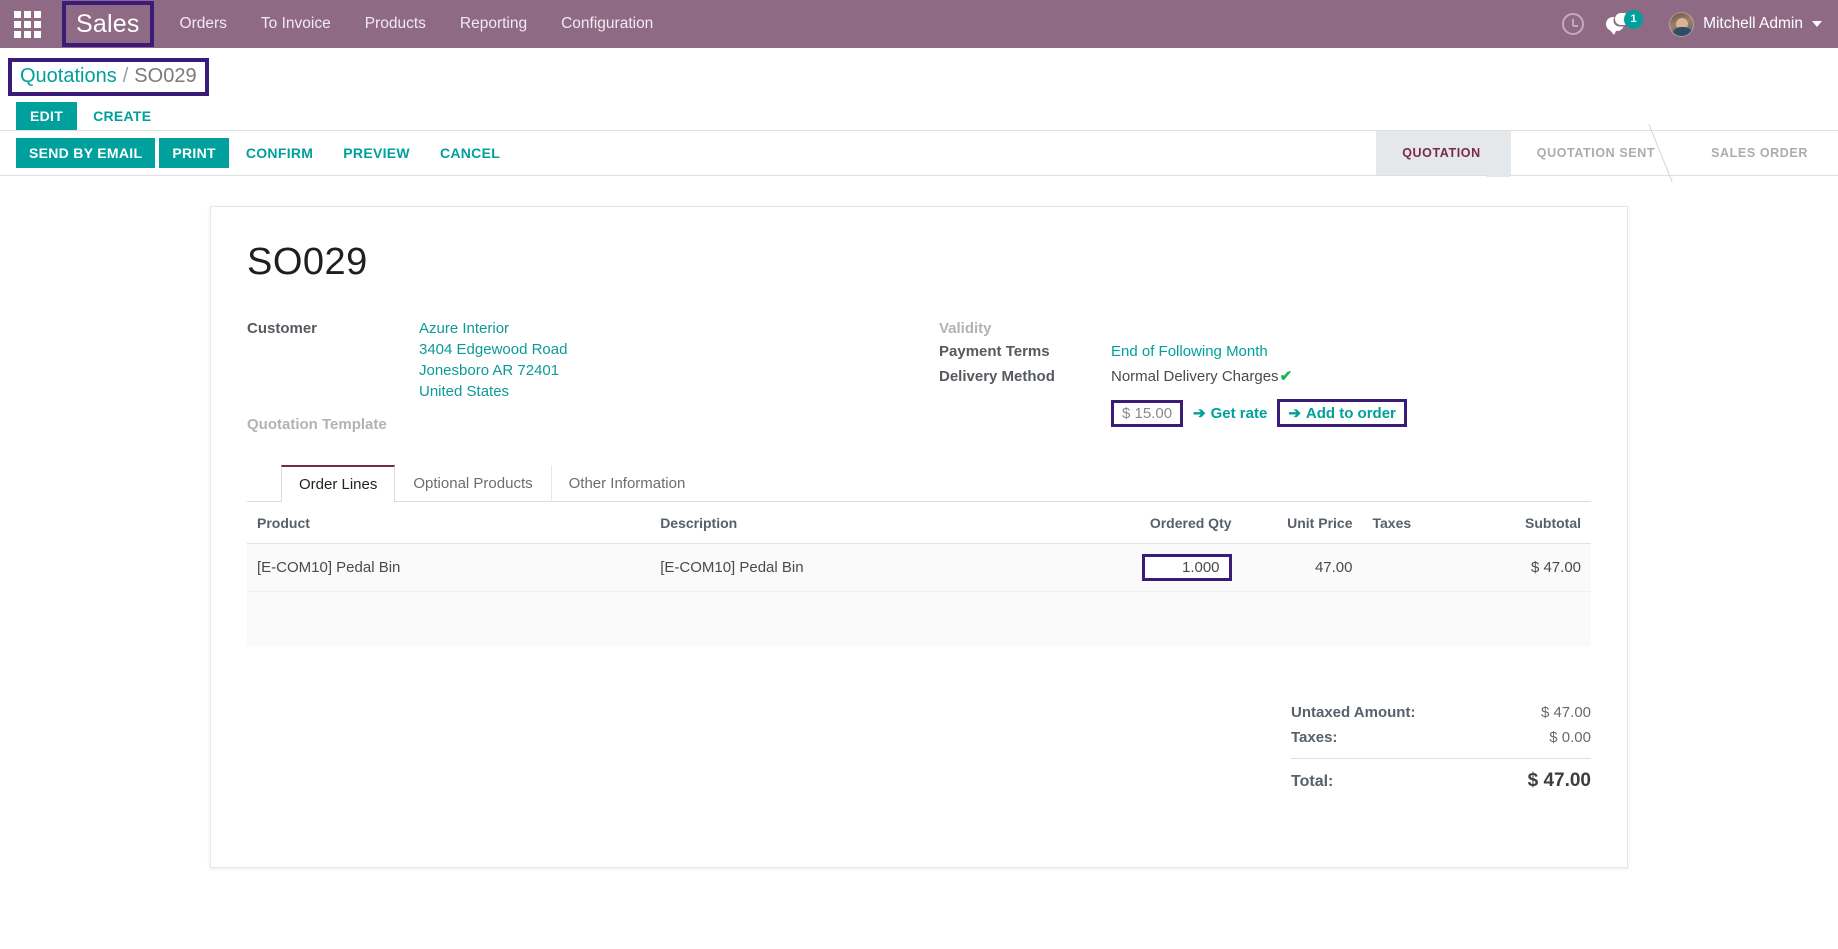 Image resolution: width=1838 pixels, height=949 pixels. I want to click on column-product: Product, so click(449, 523).